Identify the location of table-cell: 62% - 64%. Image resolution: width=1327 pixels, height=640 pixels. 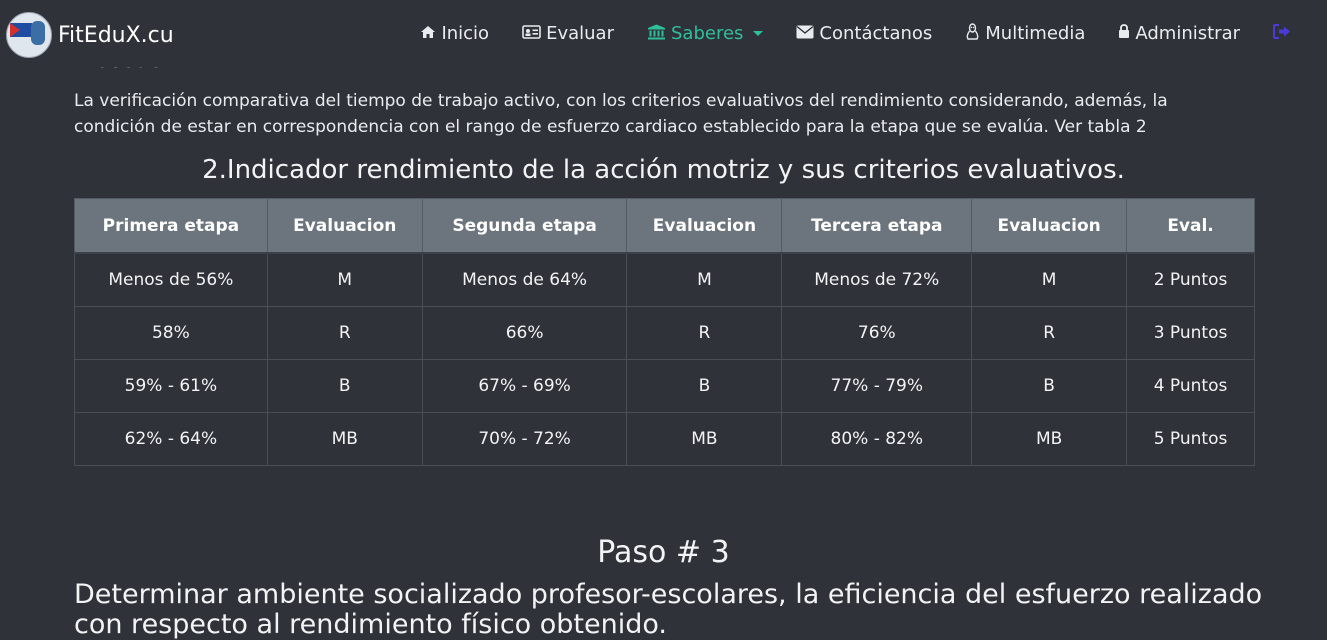
(171, 439).